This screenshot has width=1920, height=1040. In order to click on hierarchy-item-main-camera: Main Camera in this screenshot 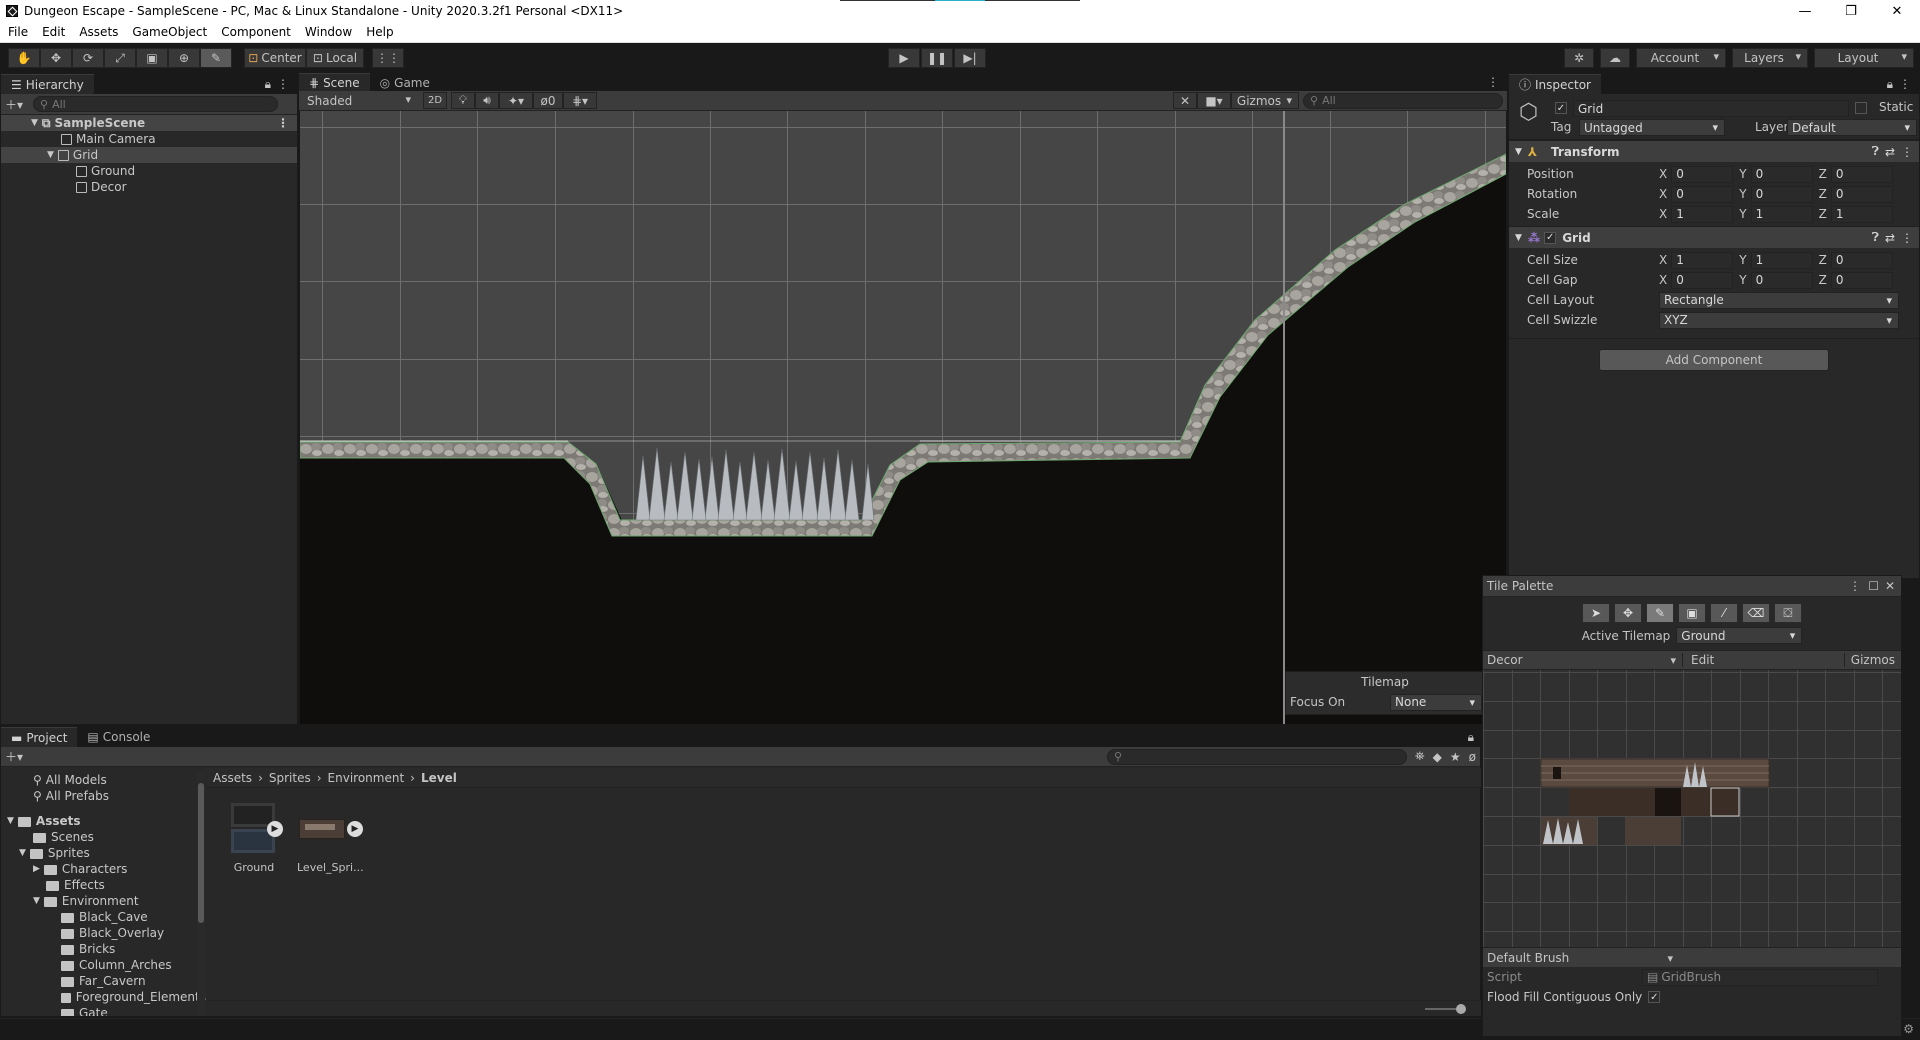, I will do `click(149, 139)`.